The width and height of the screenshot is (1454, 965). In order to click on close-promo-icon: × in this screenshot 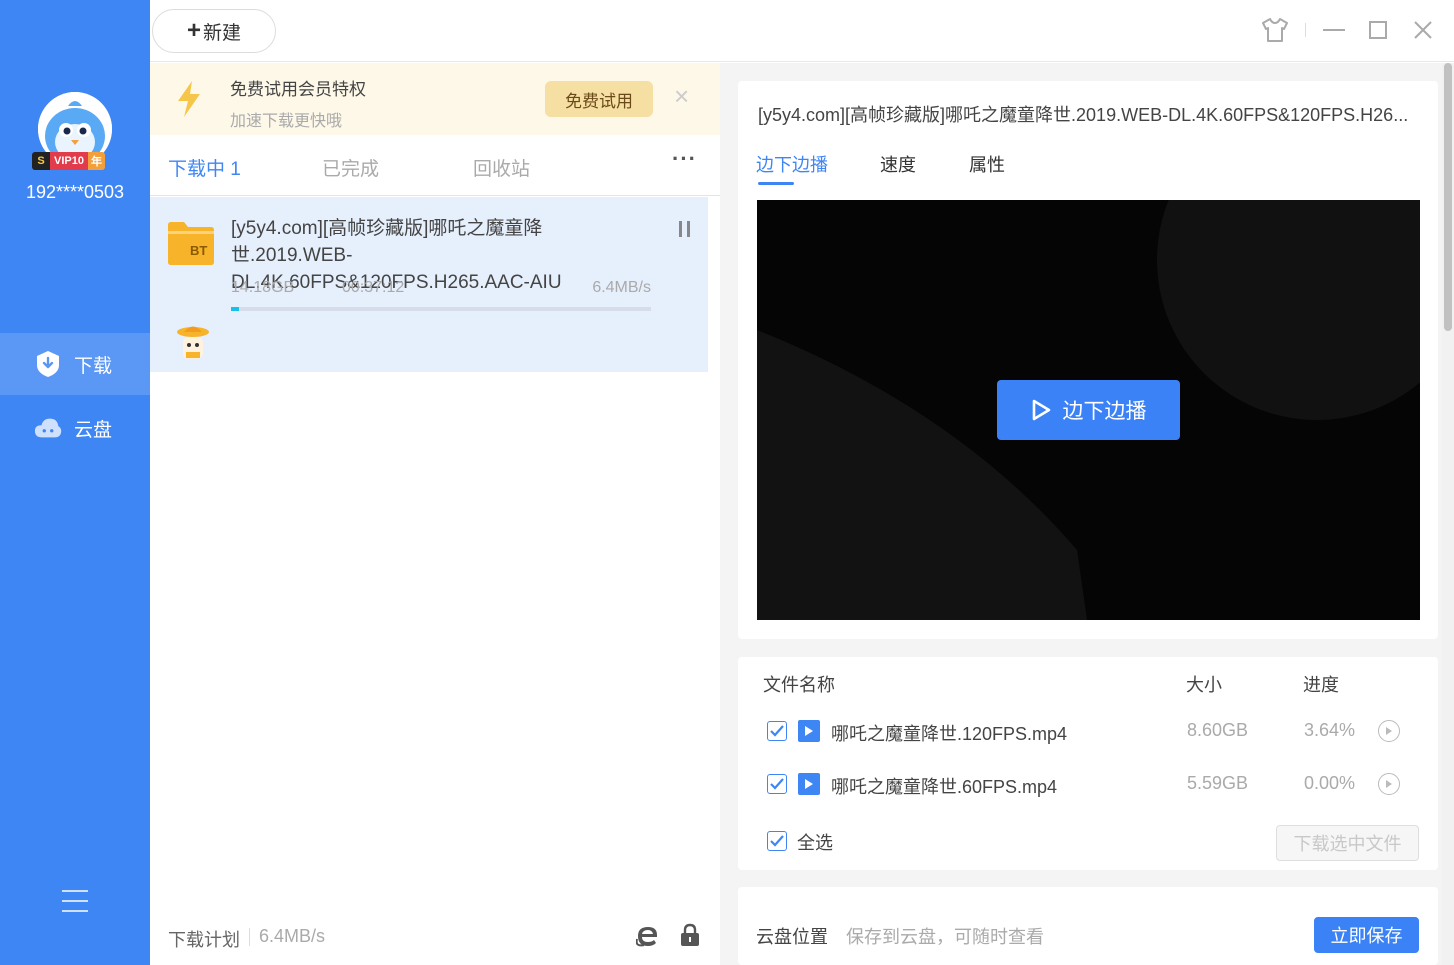, I will do `click(681, 96)`.